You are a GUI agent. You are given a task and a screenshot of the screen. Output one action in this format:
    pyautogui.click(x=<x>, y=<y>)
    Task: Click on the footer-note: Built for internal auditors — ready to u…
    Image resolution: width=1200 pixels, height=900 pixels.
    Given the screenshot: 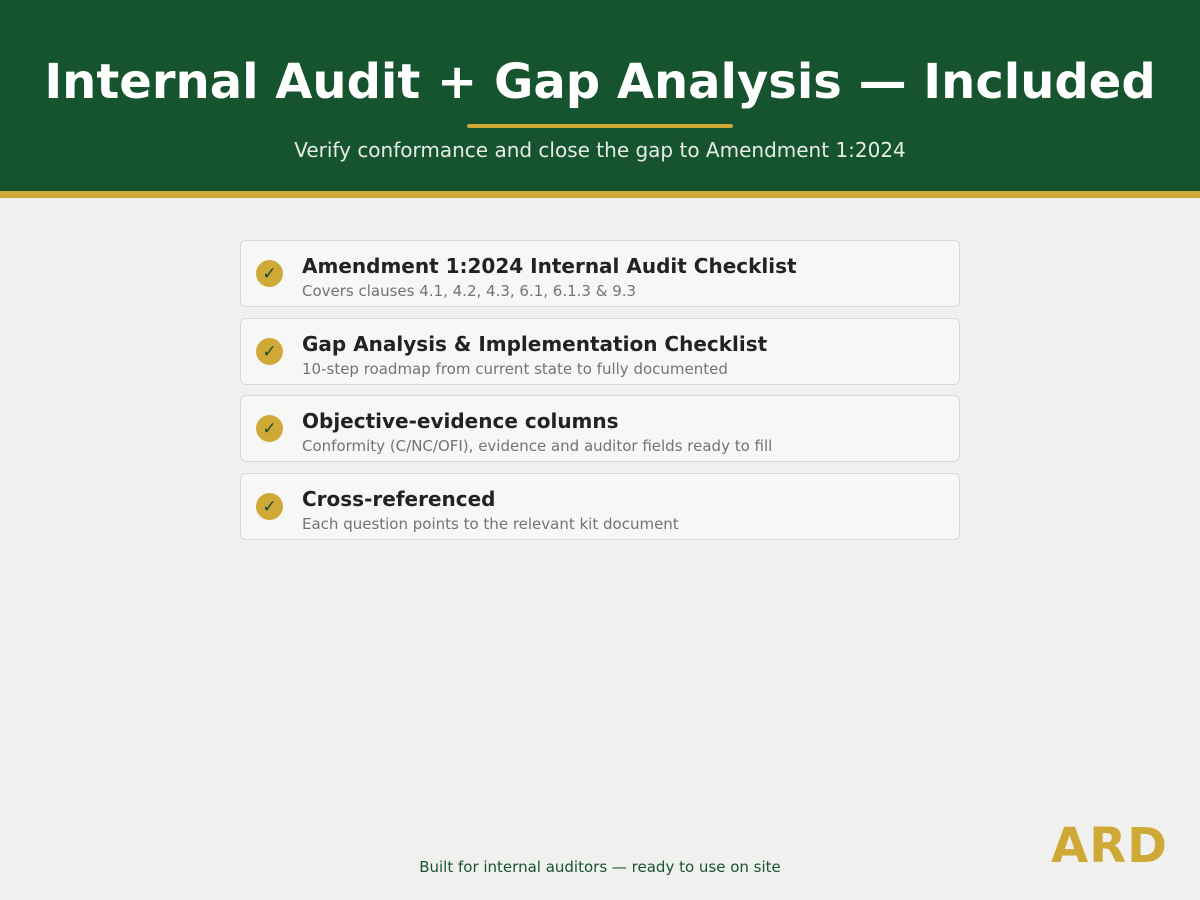 What is the action you would take?
    pyautogui.click(x=600, y=867)
    